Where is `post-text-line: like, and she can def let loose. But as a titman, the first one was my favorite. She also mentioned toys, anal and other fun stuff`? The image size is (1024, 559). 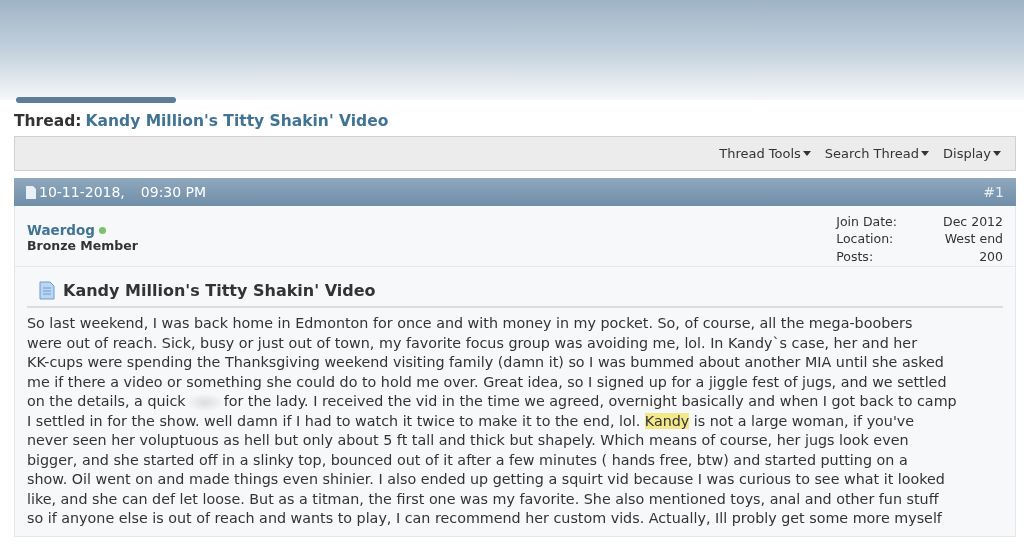 post-text-line: like, and she can def let loose. But as a titman, the first one was my favorite. She also mentioned toys, anal and other fun stuff is located at coordinates (483, 499).